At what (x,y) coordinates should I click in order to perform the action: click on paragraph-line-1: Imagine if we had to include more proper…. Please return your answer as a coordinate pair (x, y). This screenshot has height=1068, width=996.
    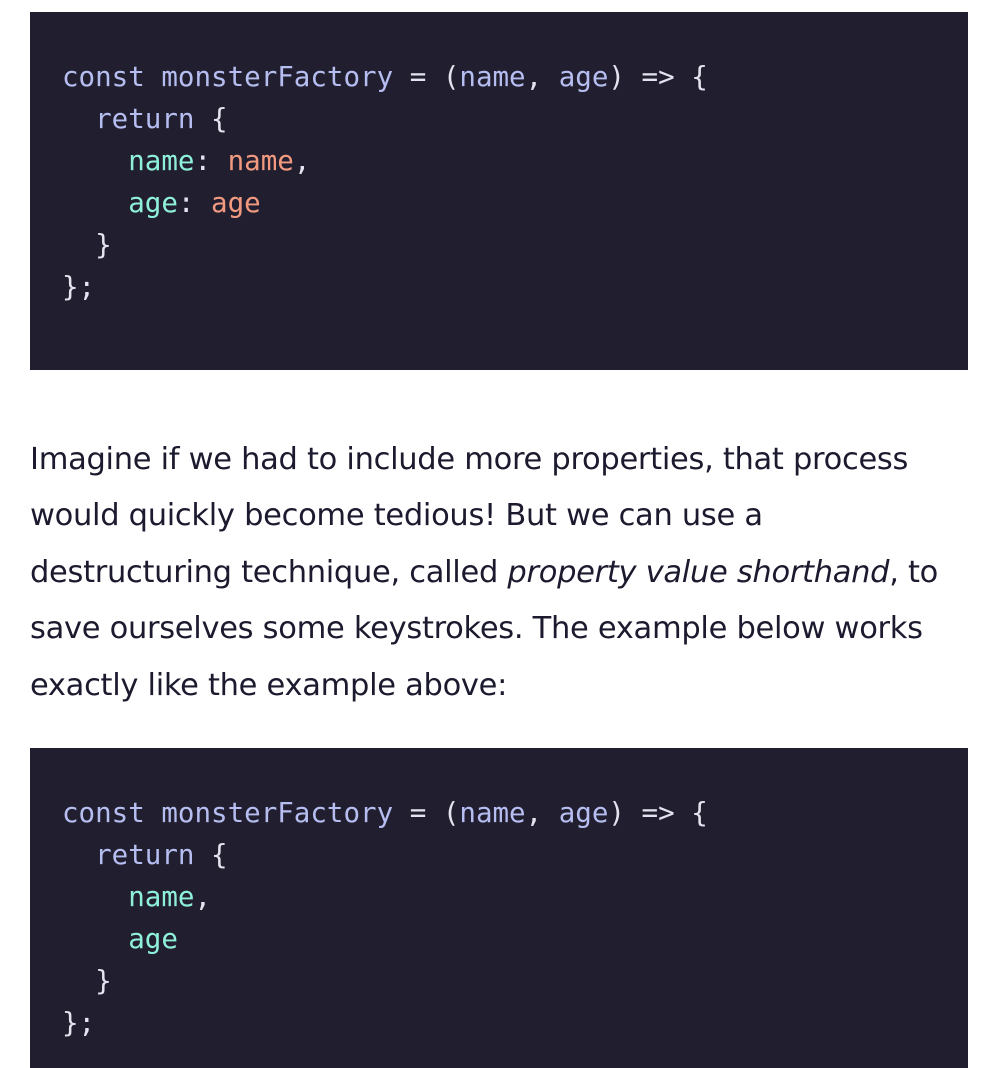
    Looking at the image, I should click on (469, 459).